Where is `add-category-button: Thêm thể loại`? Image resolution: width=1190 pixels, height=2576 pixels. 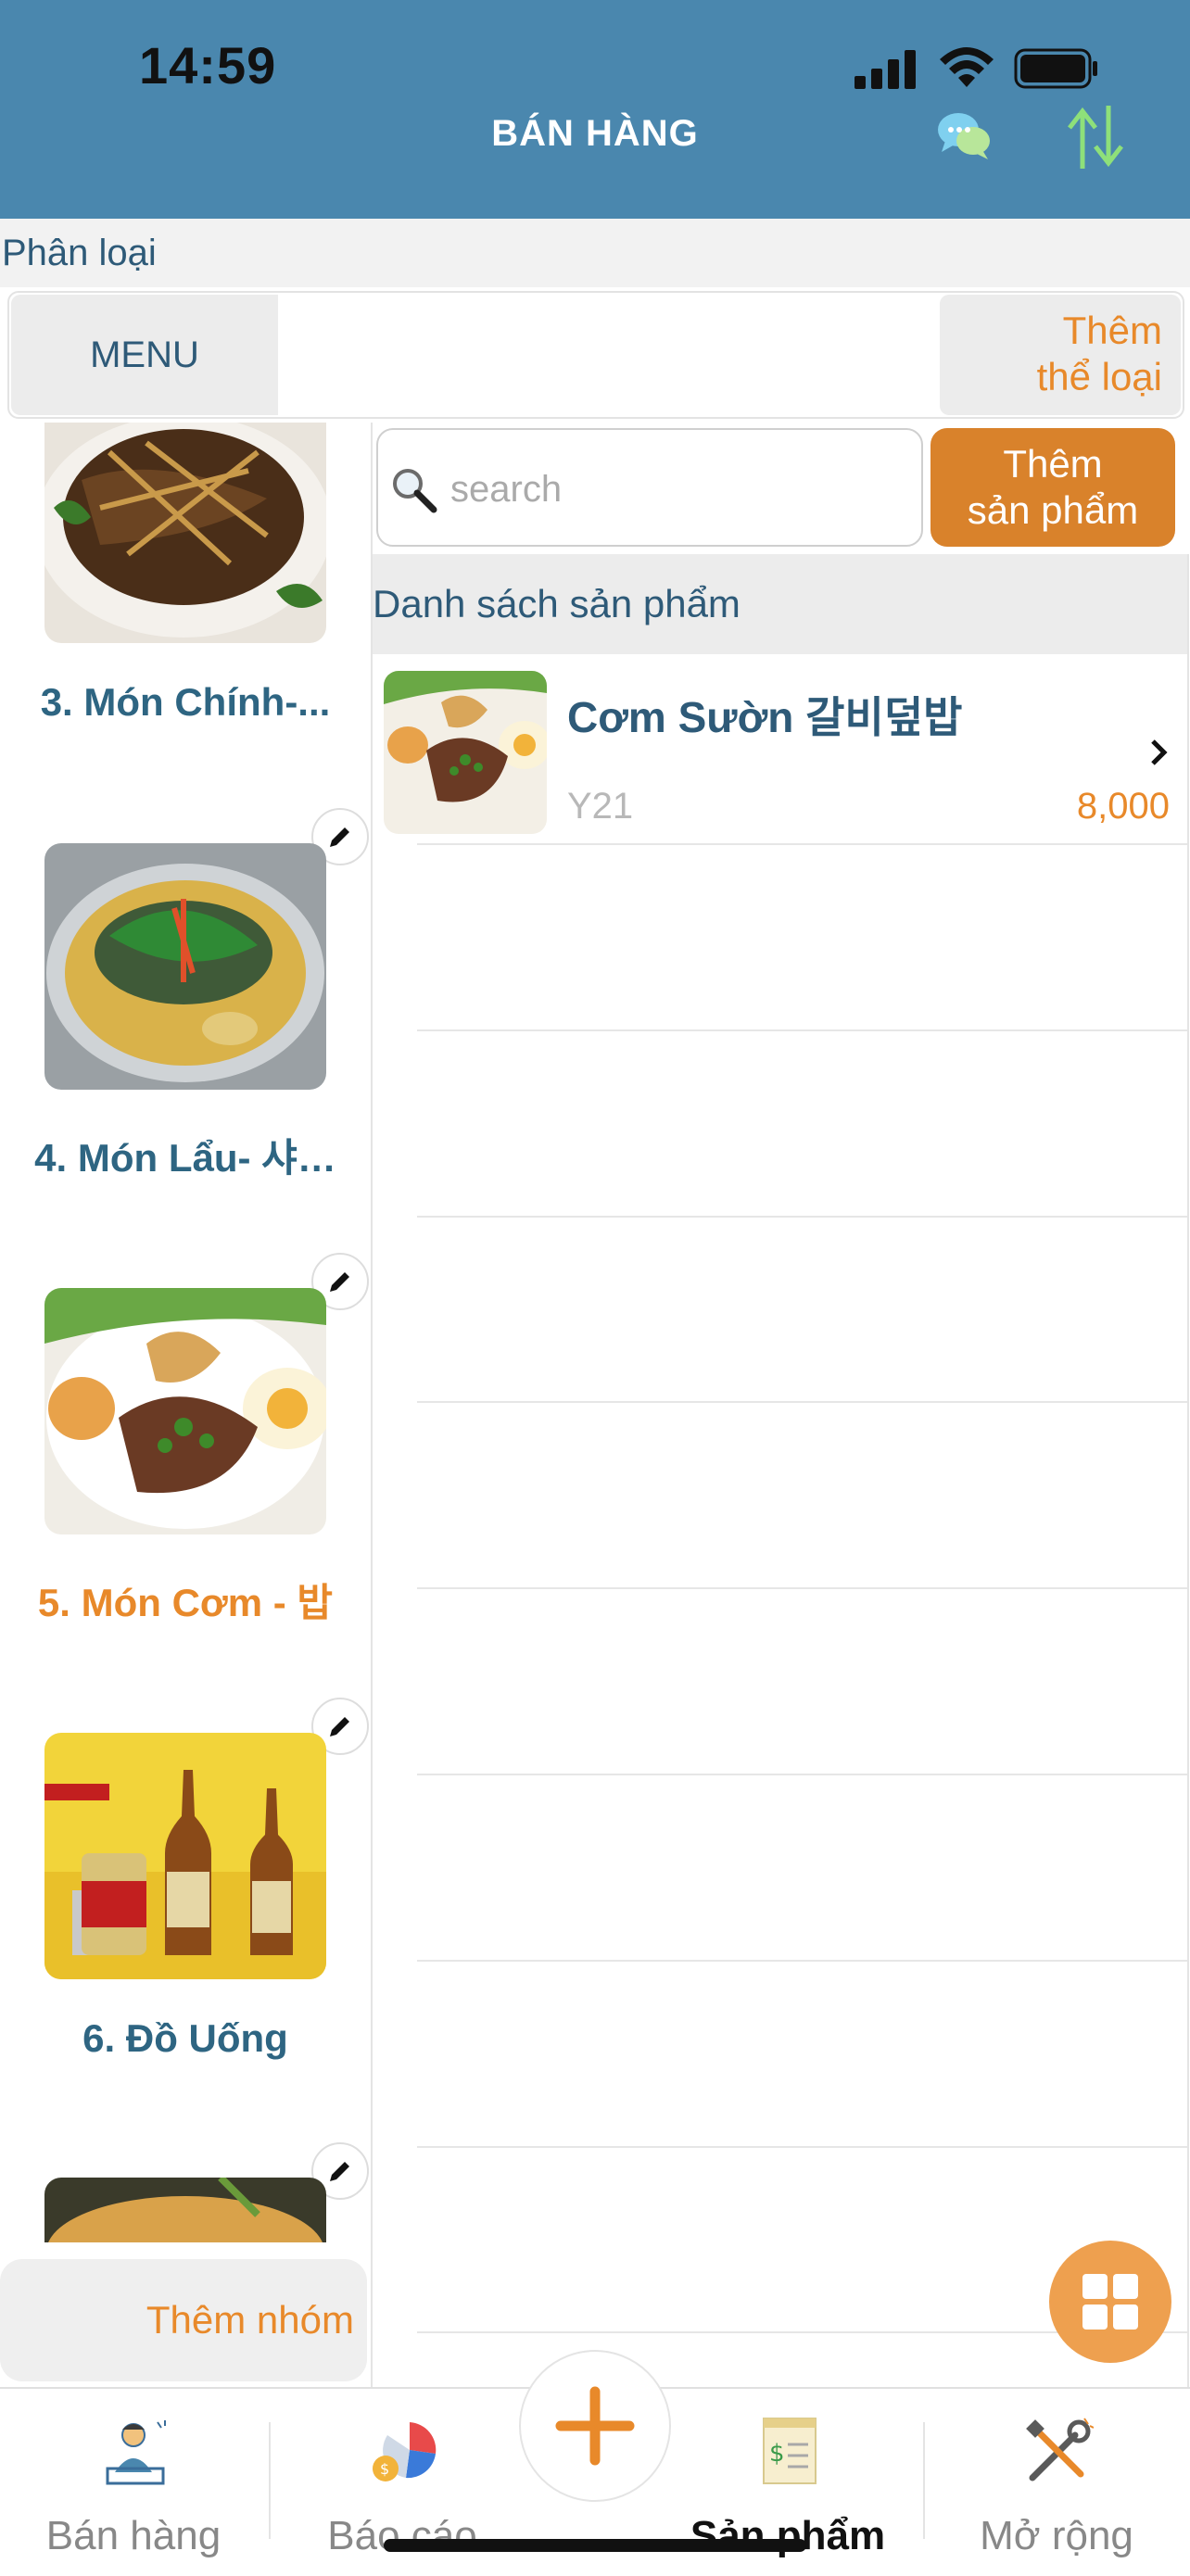 add-category-button: Thêm thể loại is located at coordinates (1060, 355).